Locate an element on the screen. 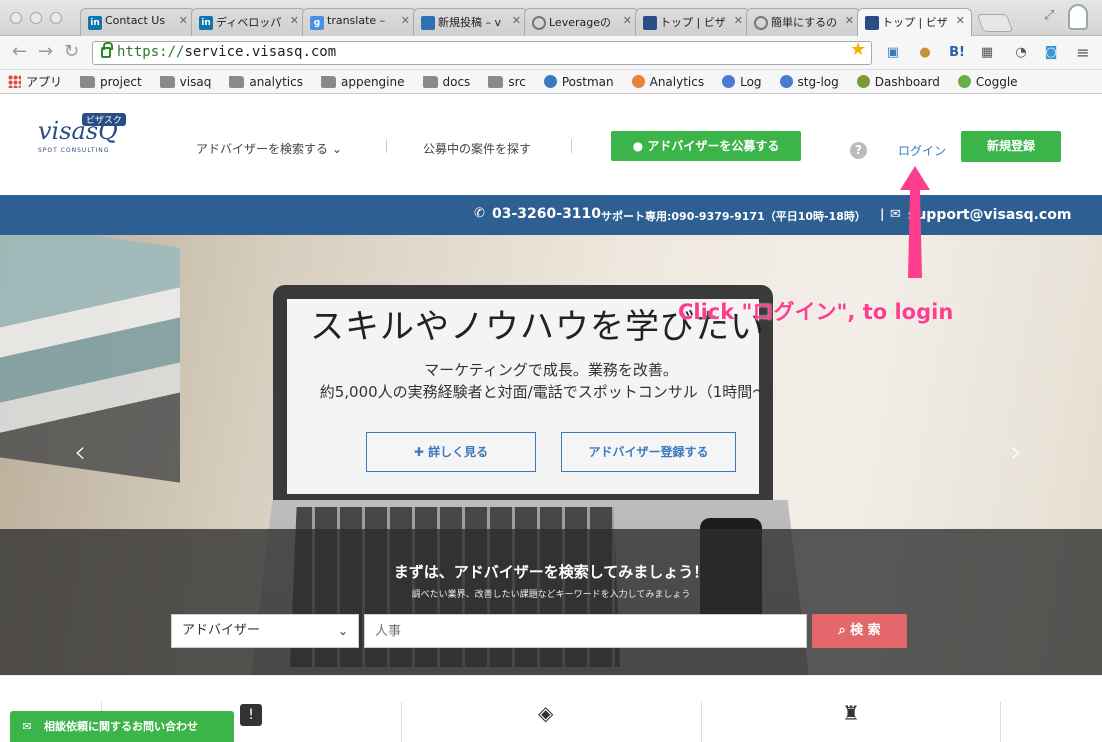 The width and height of the screenshot is (1102, 742). screenshot-extension-icon: ▣ is located at coordinates (893, 53).